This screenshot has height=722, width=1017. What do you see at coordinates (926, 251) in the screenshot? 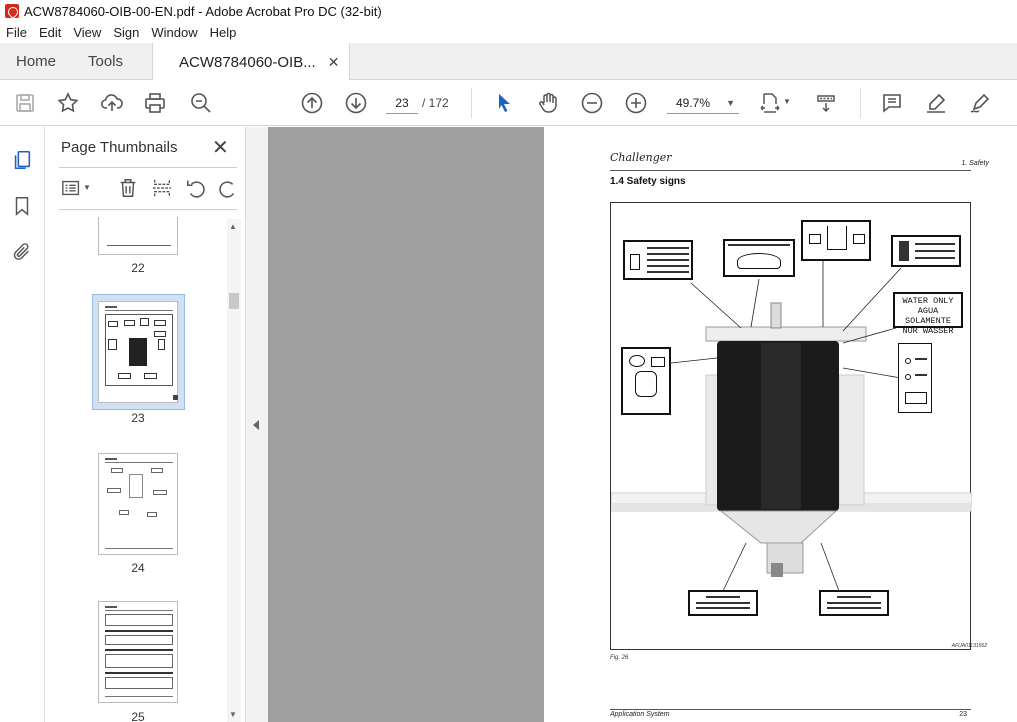
I see `safety-decal-tools` at bounding box center [926, 251].